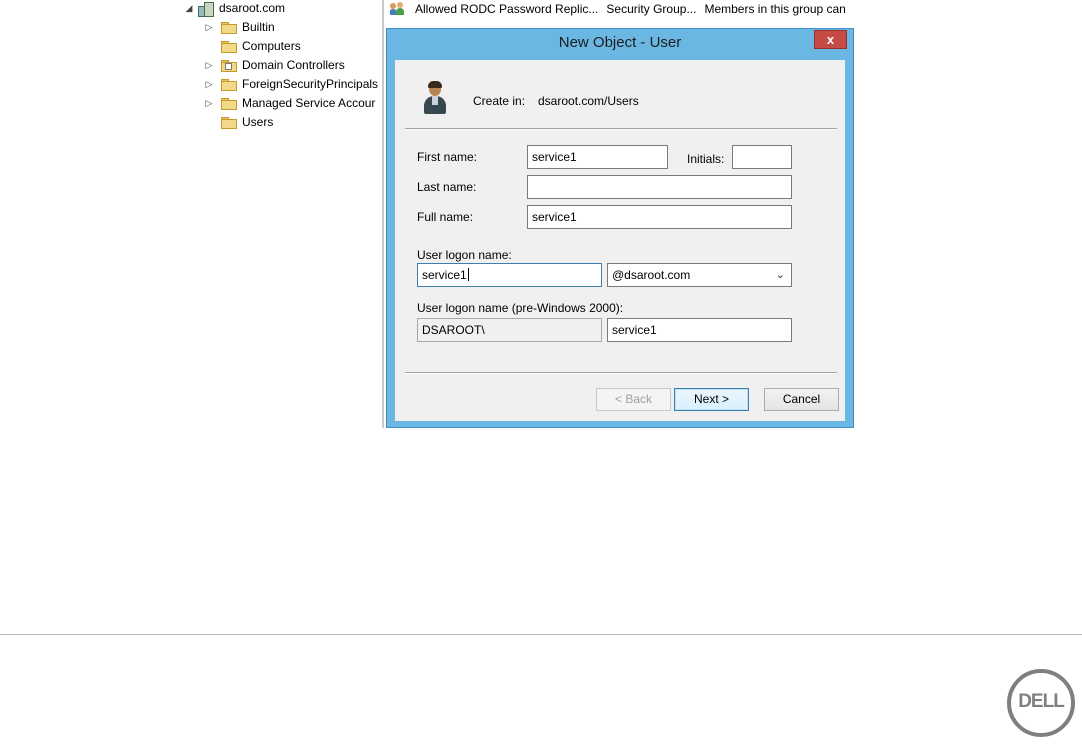  I want to click on next-button: Next >, so click(711, 399).